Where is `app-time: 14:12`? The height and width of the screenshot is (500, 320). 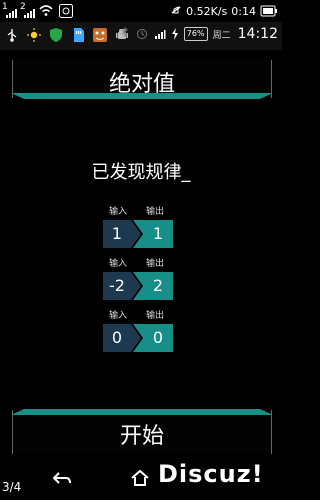 app-time: 14:12 is located at coordinates (257, 34).